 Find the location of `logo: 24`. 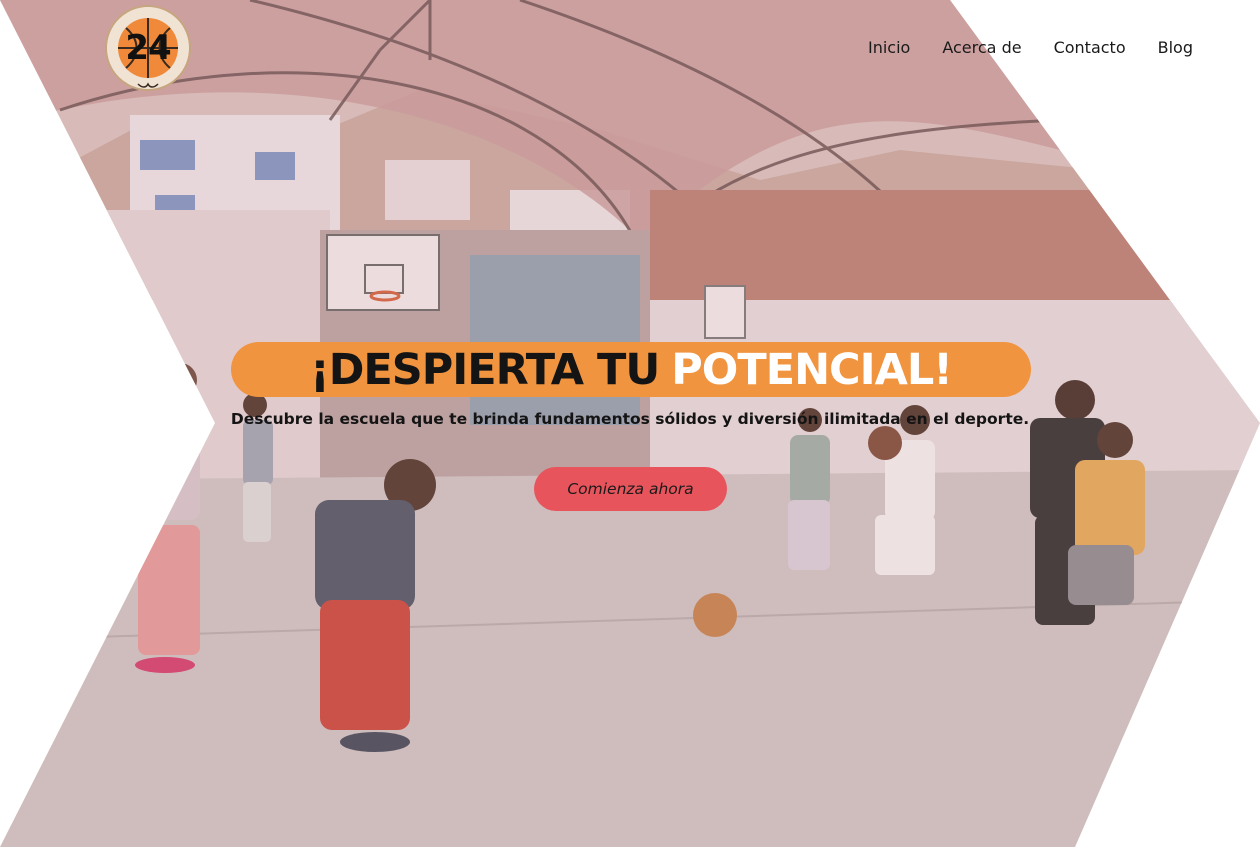

logo: 24 is located at coordinates (148, 48).